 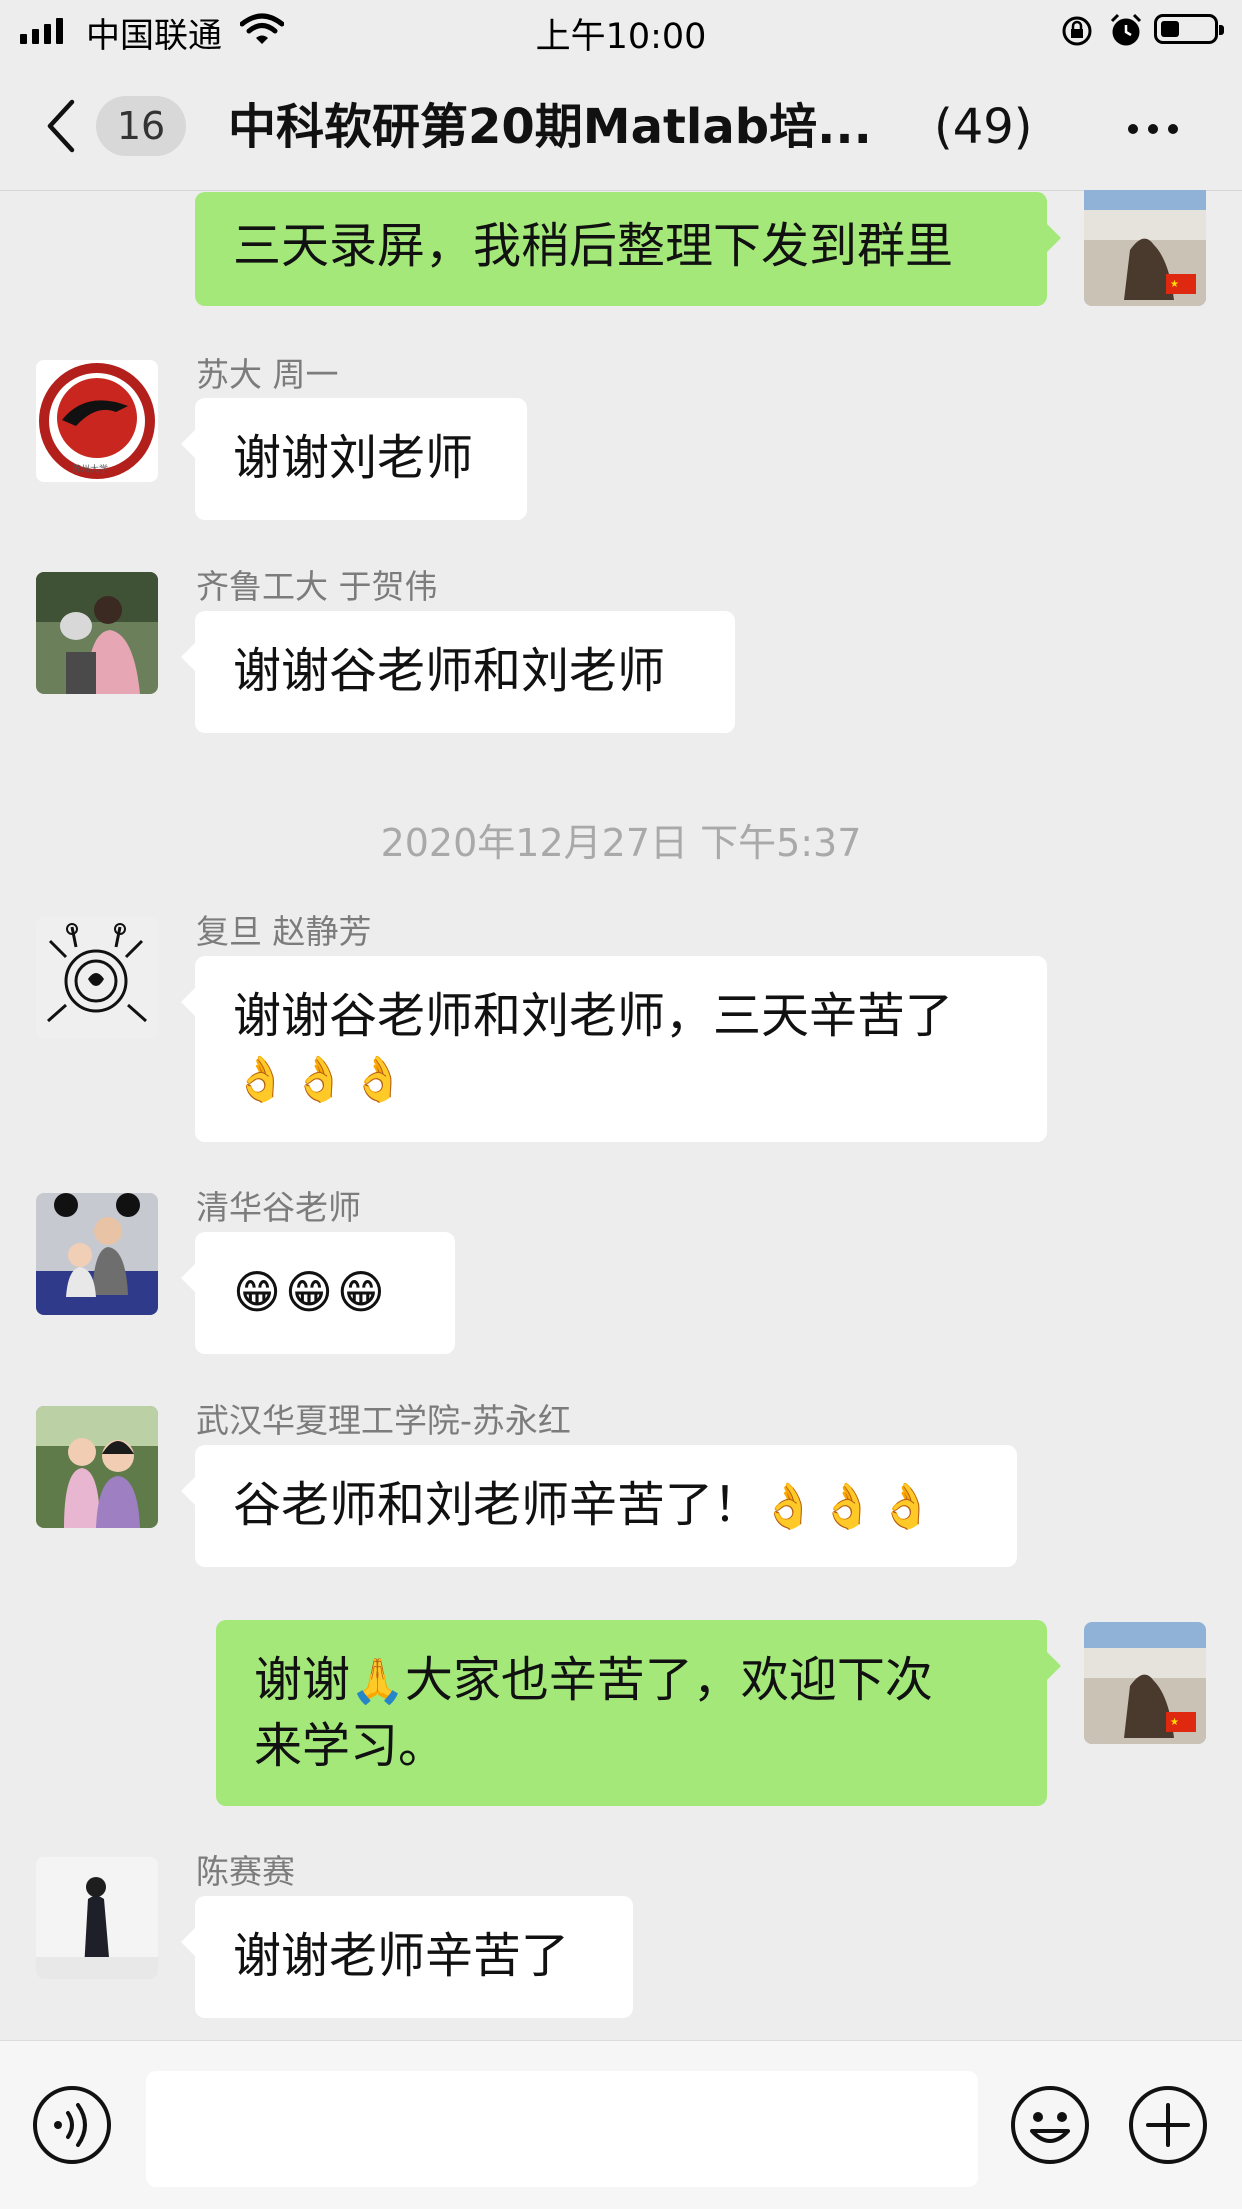 What do you see at coordinates (1189, 29) in the screenshot?
I see `battery-icon` at bounding box center [1189, 29].